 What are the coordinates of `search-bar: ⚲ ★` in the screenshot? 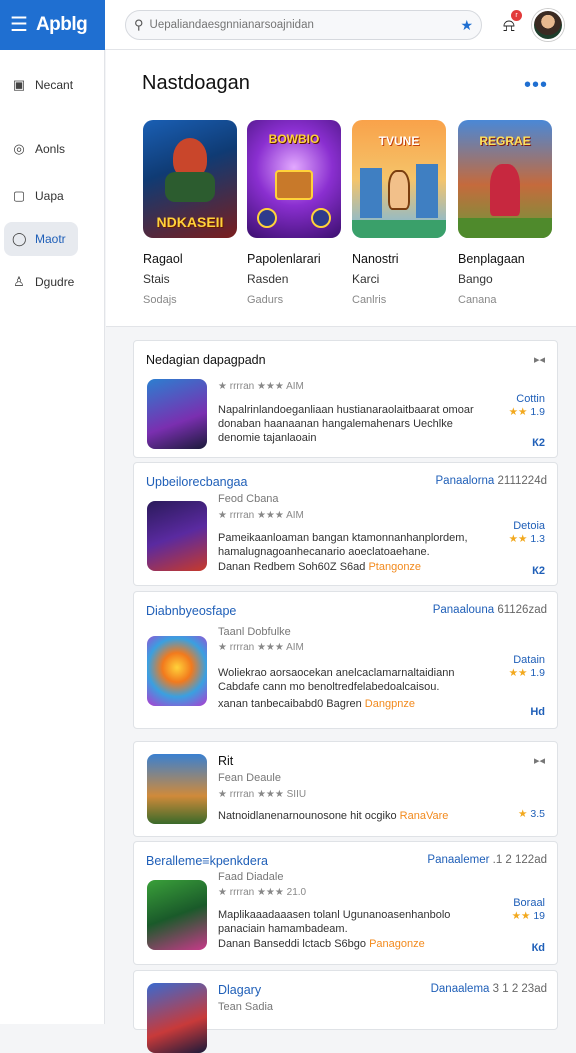 It's located at (303, 25).